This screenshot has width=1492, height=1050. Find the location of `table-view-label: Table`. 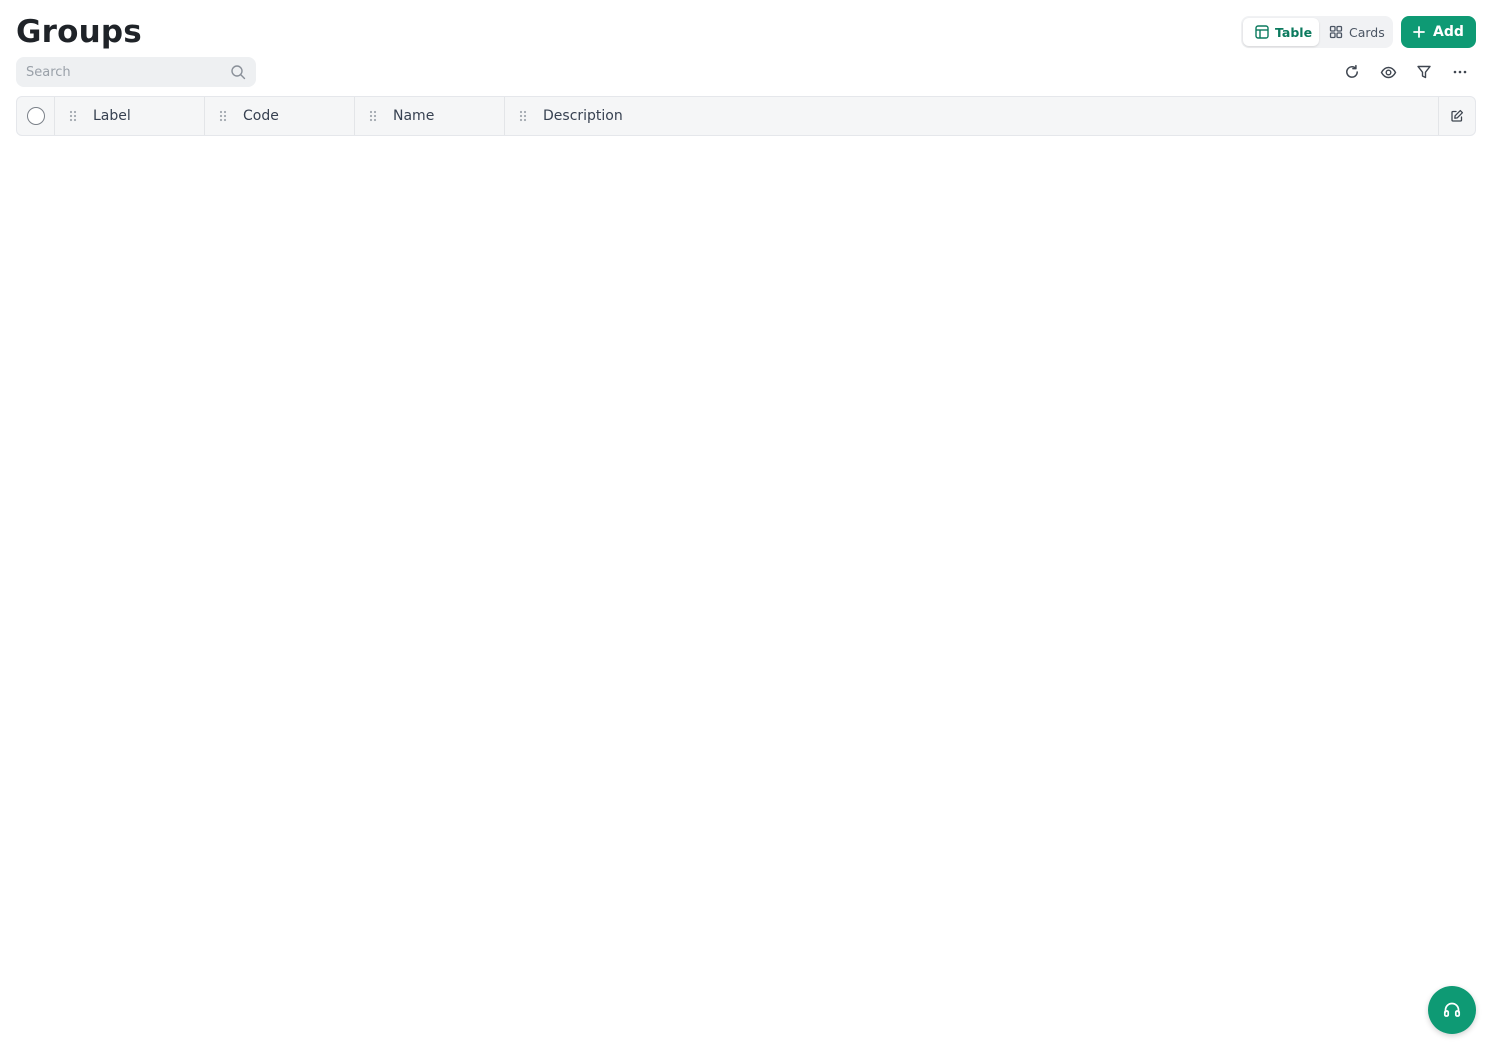

table-view-label: Table is located at coordinates (1294, 32).